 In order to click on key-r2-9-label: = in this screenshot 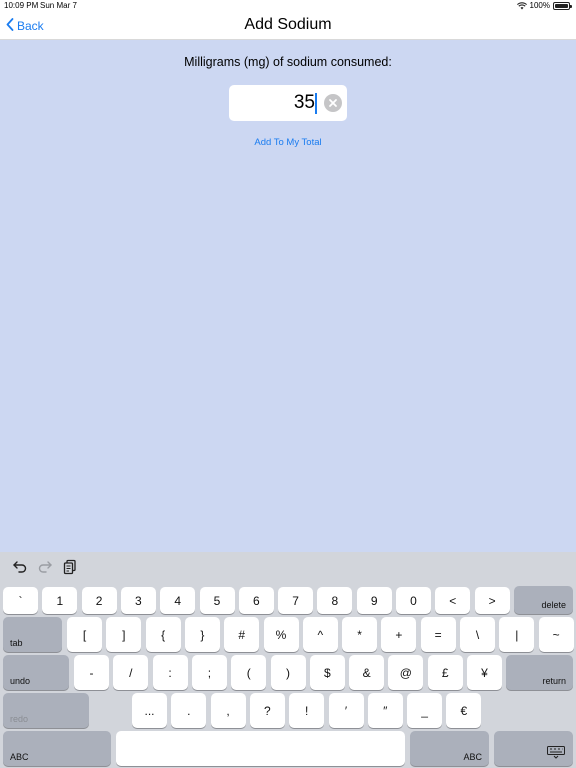, I will do `click(438, 634)`.